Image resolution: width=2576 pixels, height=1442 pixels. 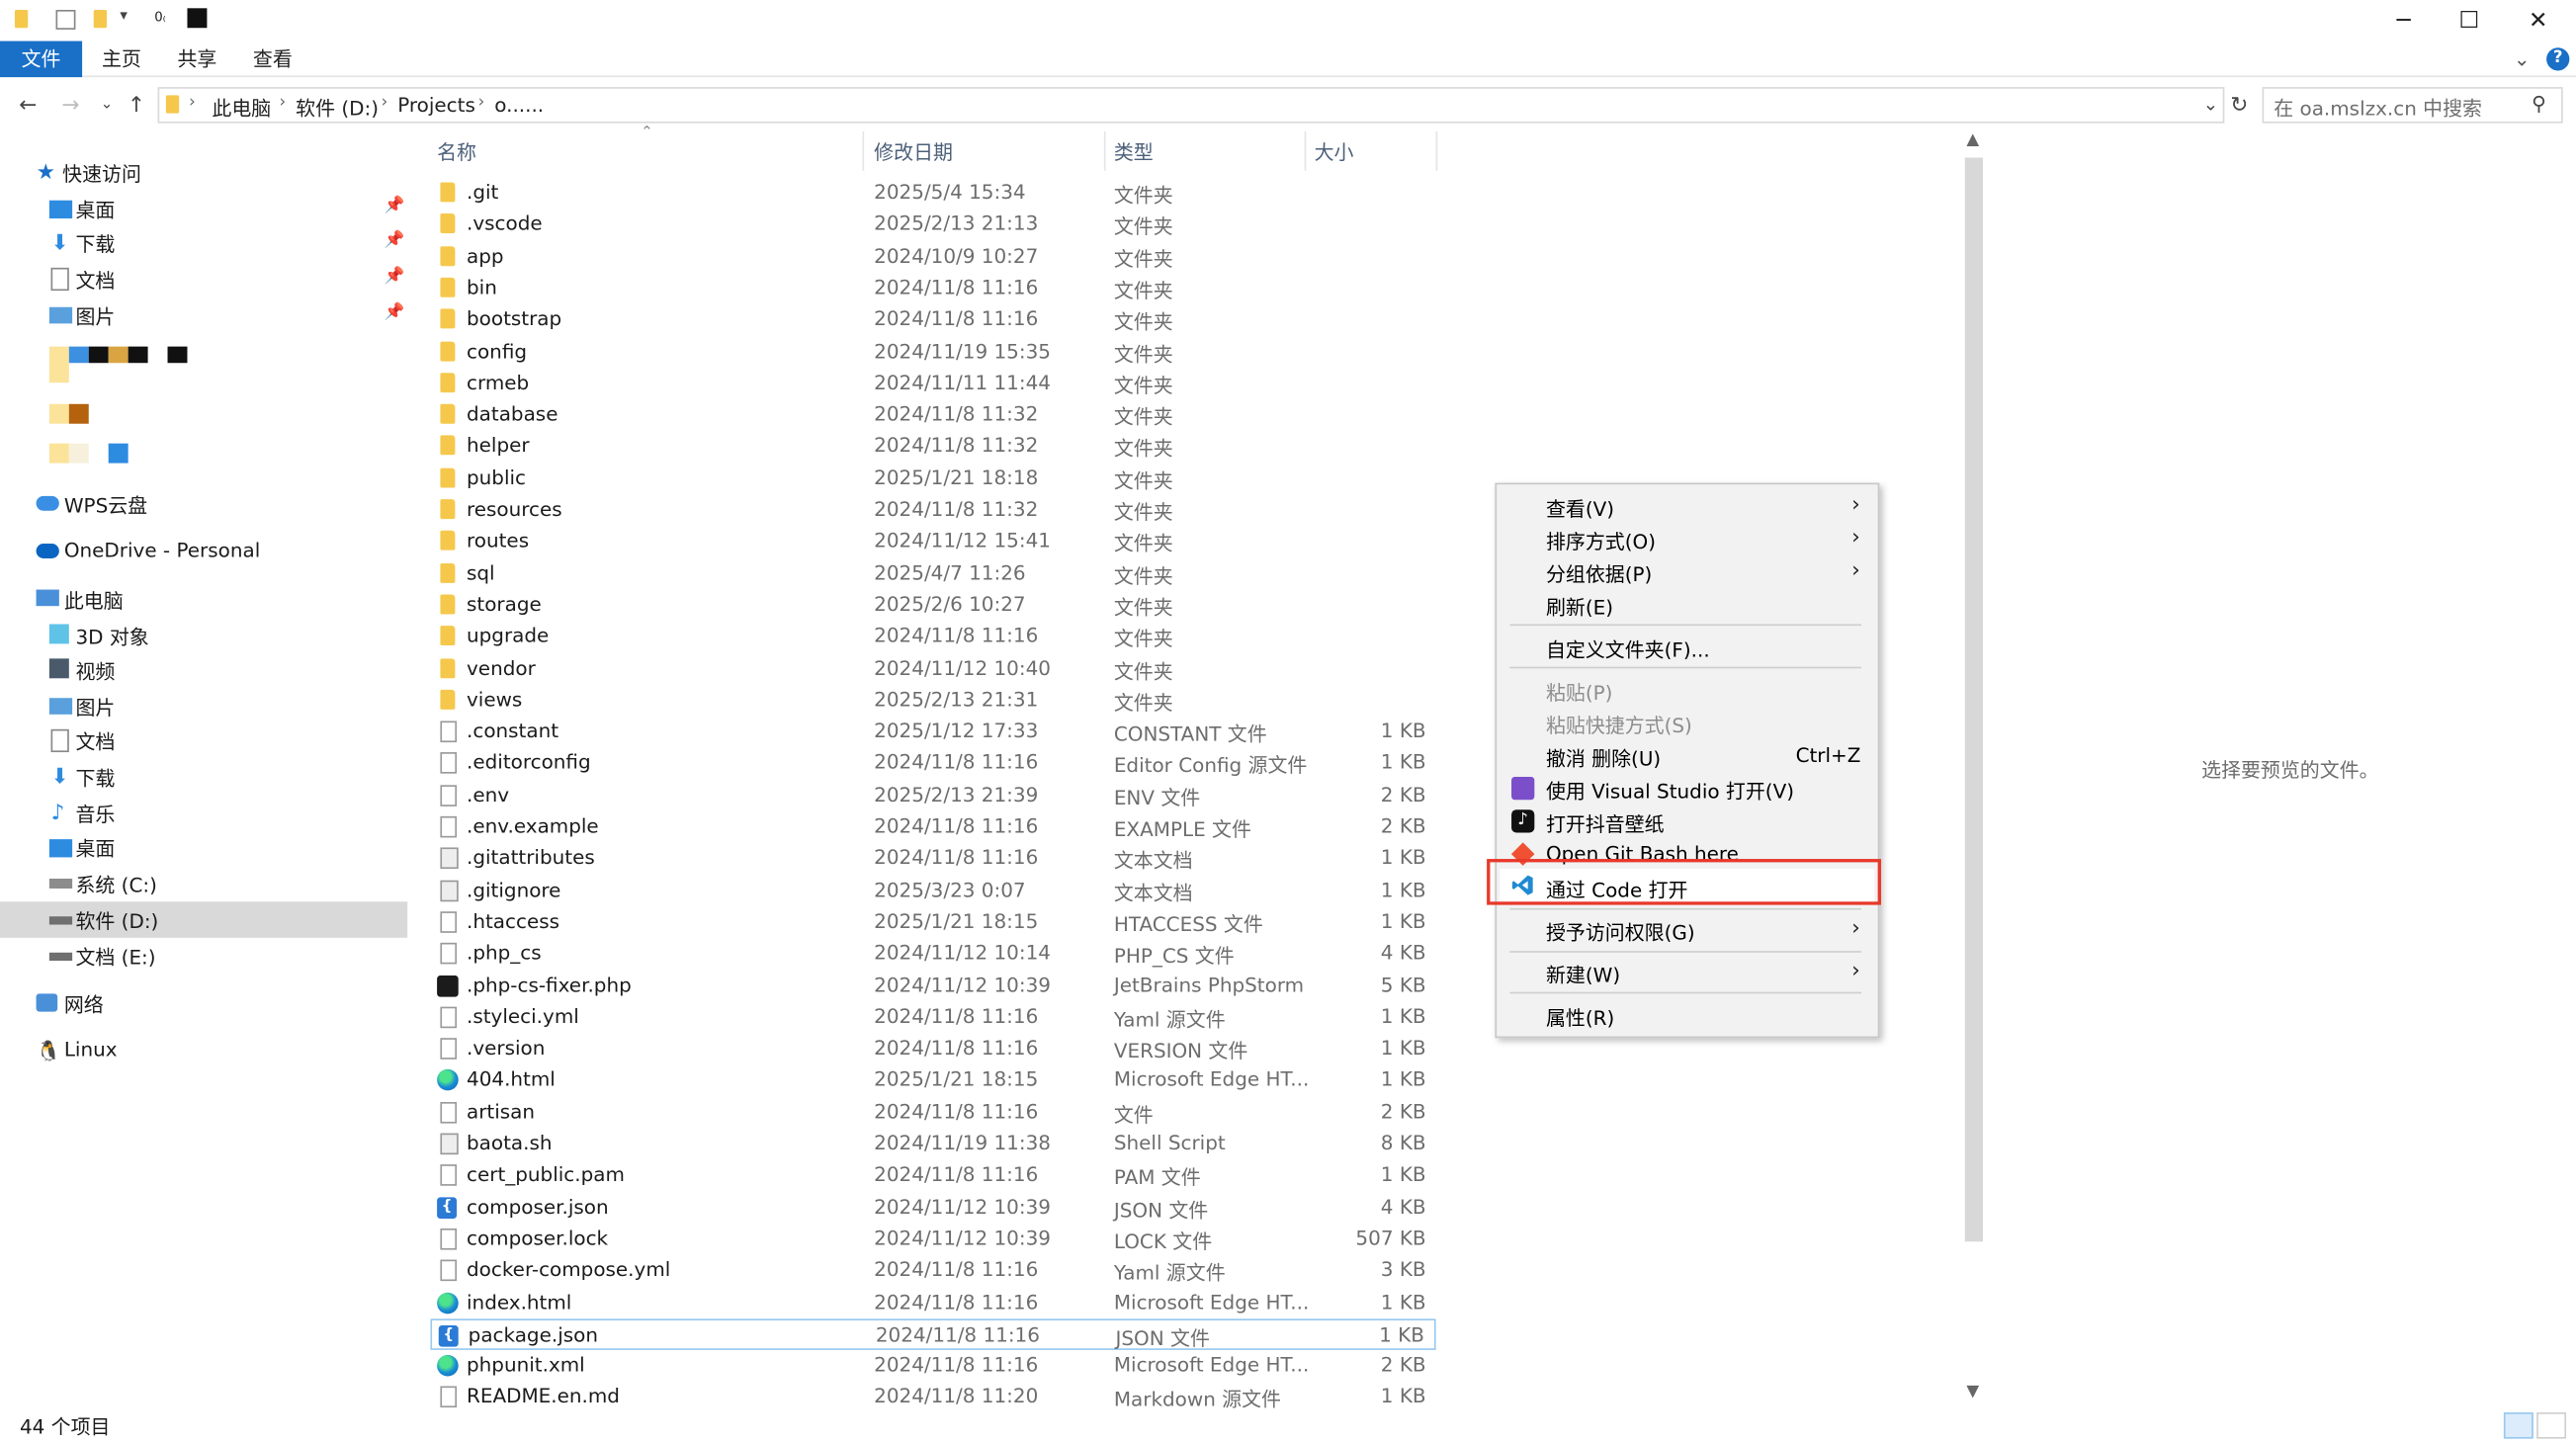 What do you see at coordinates (203, 172) in the screenshot?
I see `nav-quick-access: ★ 快速访问` at bounding box center [203, 172].